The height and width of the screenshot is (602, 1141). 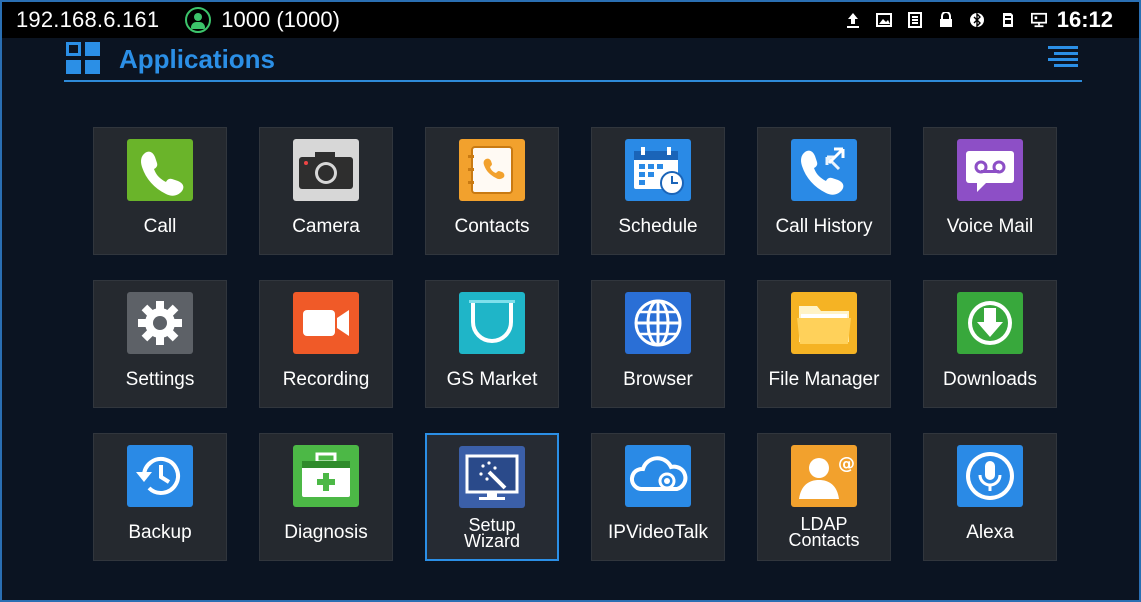 What do you see at coordinates (1008, 20) in the screenshot?
I see `sd-card-icon` at bounding box center [1008, 20].